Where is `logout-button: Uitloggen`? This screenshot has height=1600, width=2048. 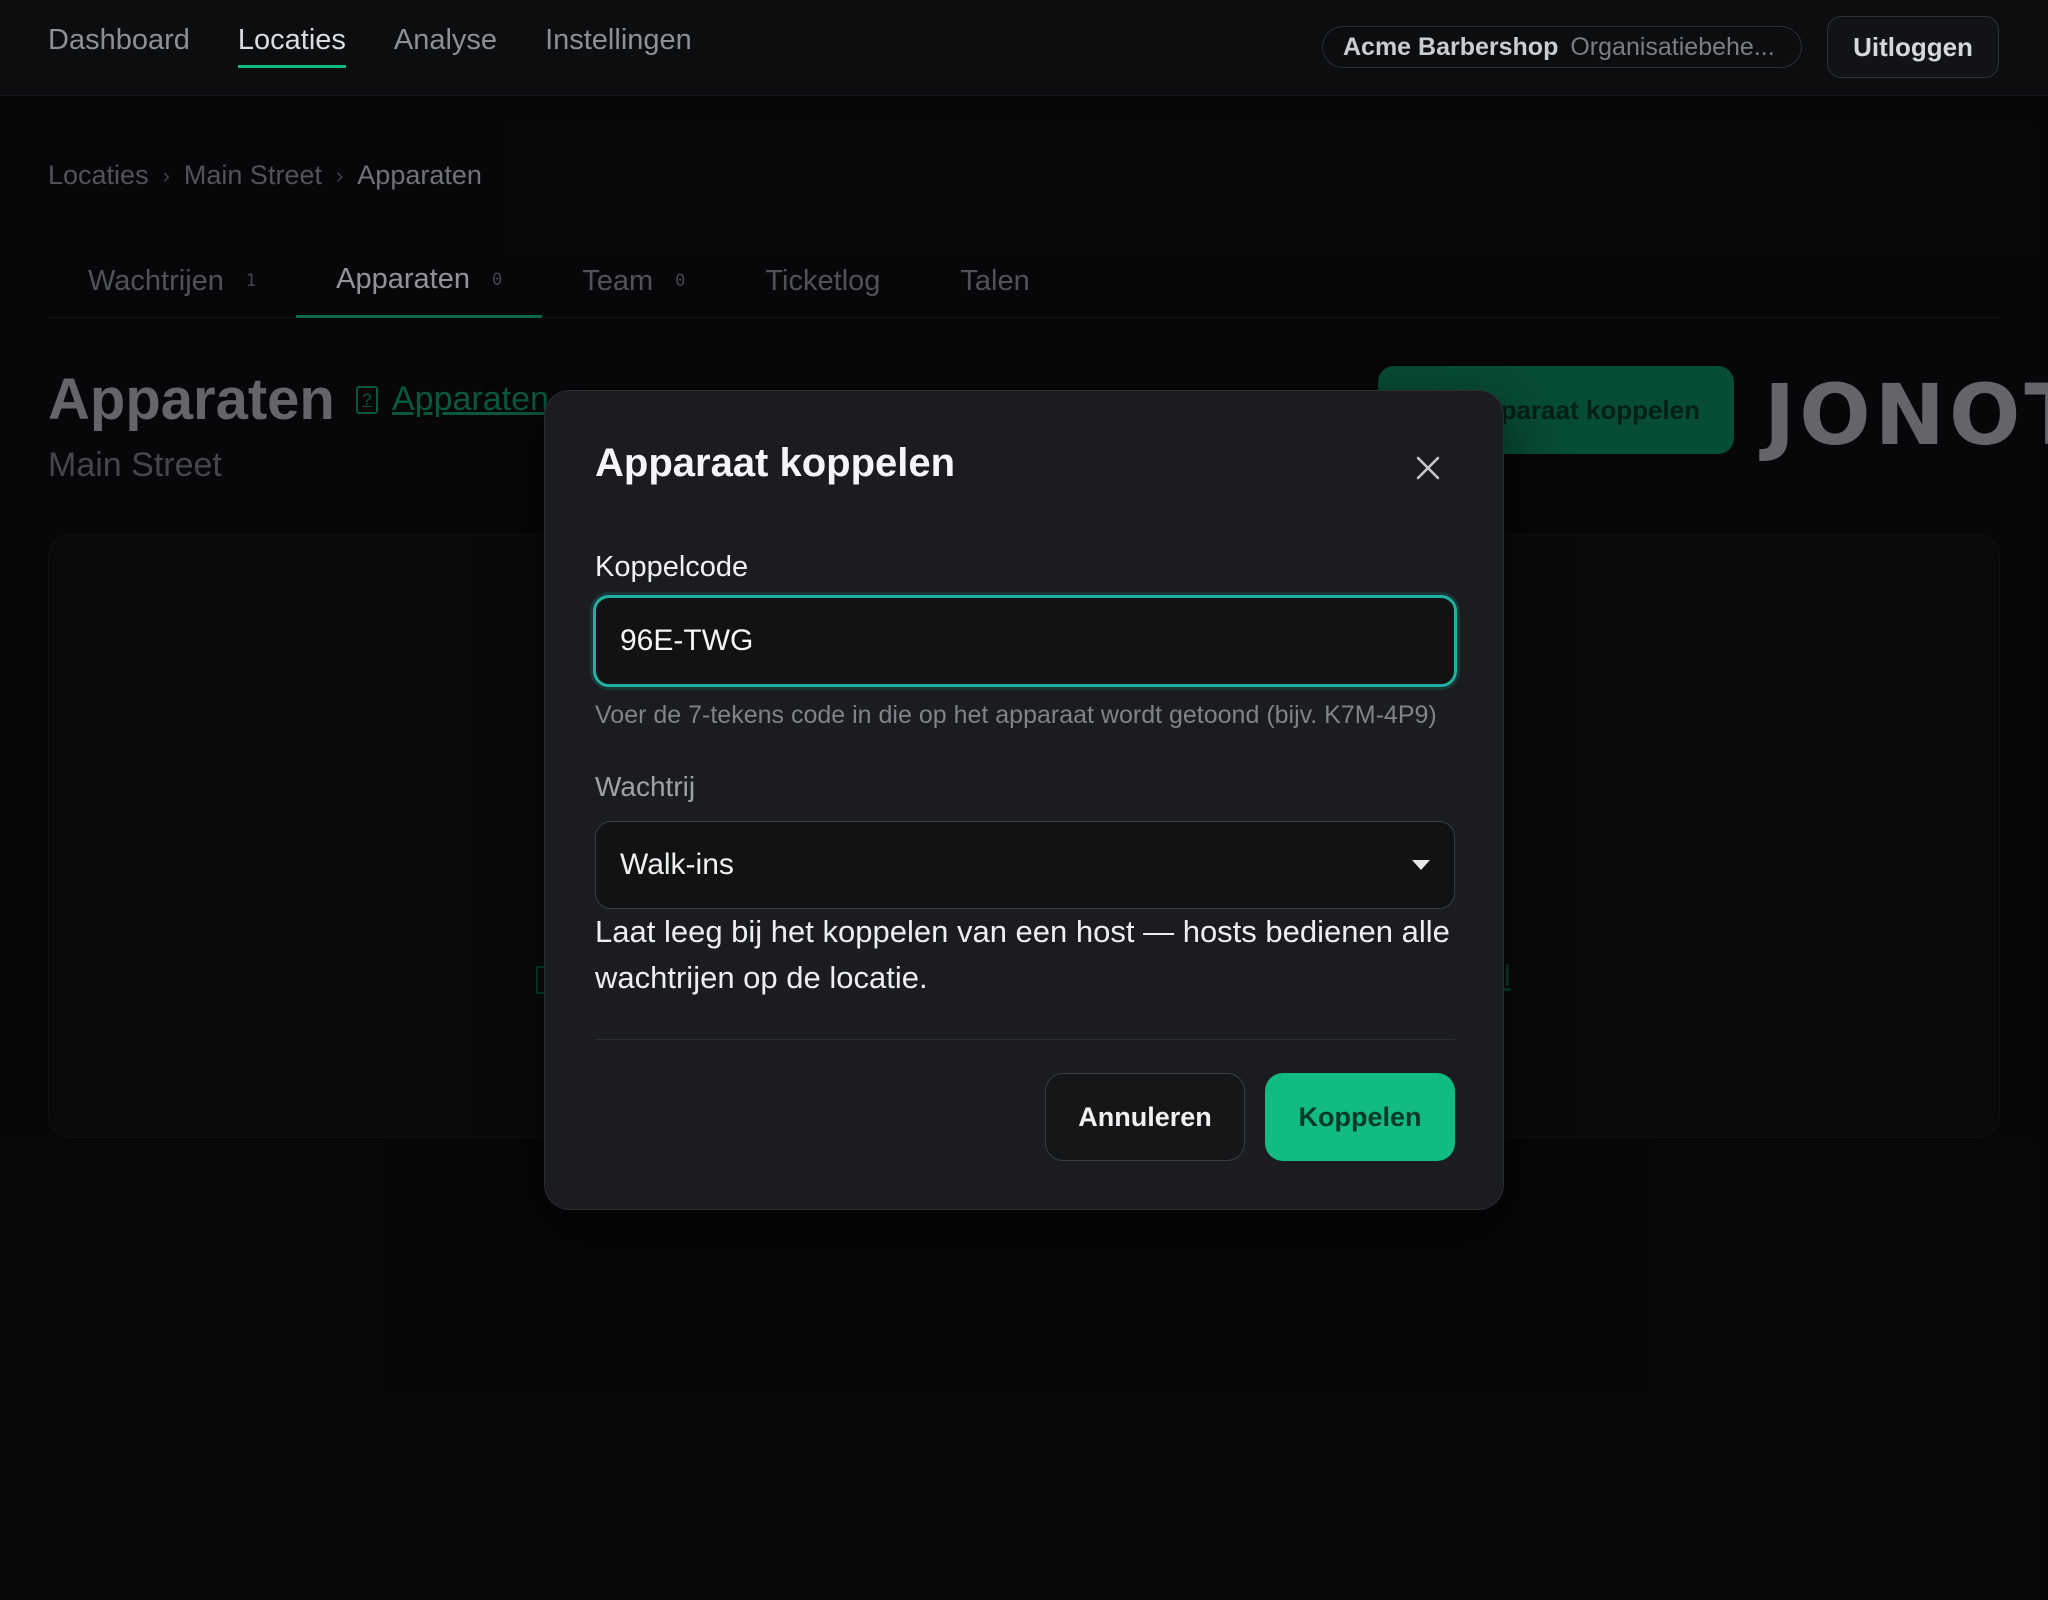 logout-button: Uitloggen is located at coordinates (1913, 47).